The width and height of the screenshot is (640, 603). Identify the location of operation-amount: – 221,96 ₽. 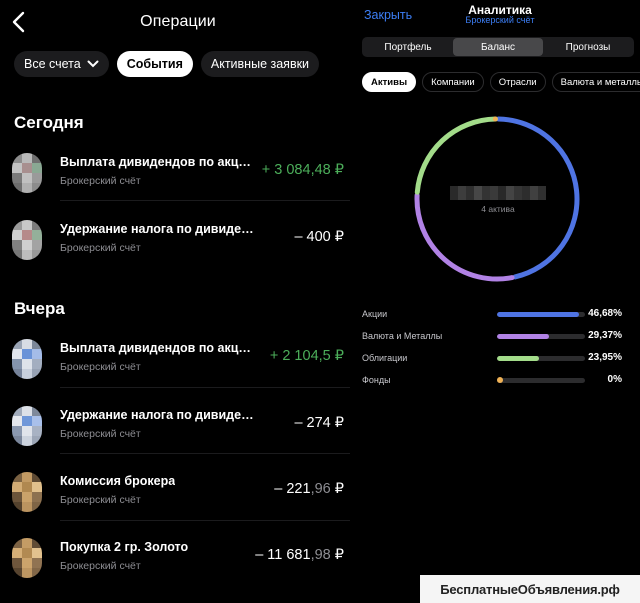
(309, 489).